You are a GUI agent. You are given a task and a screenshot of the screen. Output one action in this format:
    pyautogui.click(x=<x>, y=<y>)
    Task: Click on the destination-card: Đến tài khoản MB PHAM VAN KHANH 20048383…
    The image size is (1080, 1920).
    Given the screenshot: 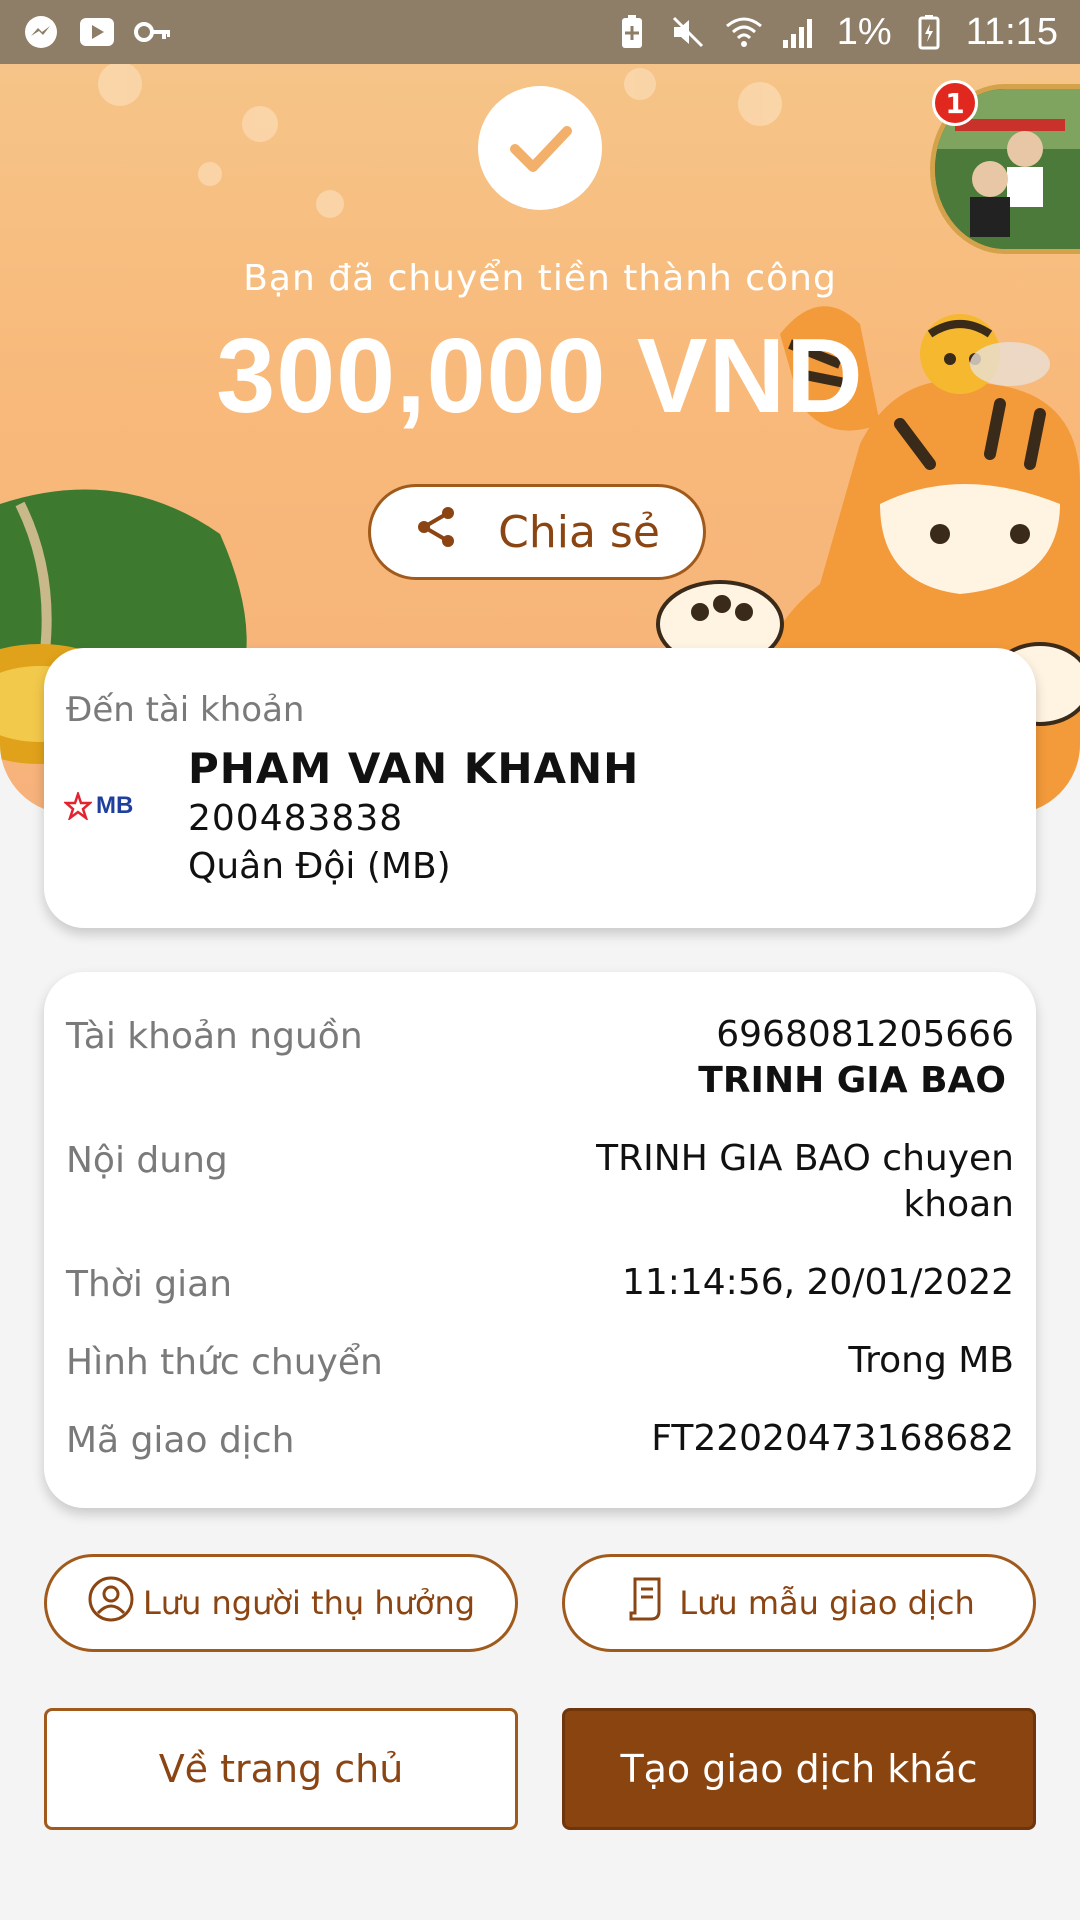 What is the action you would take?
    pyautogui.click(x=540, y=788)
    